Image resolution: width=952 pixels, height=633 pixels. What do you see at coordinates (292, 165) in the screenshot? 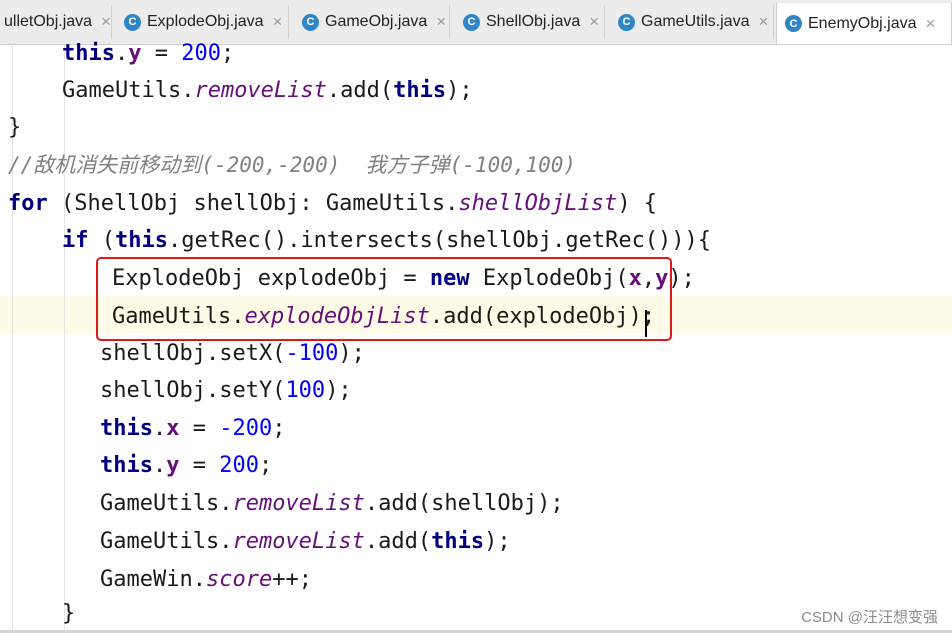
I see `code-comment: //敌机消失前移动到(-200,-200) 我方子弹(-100,100)` at bounding box center [292, 165].